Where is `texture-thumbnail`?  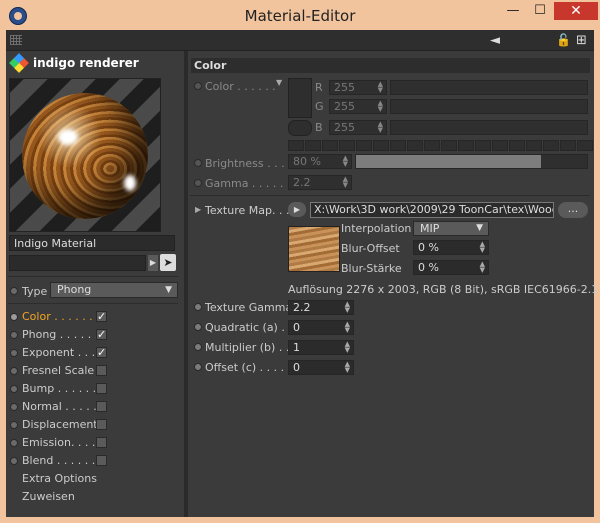 texture-thumbnail is located at coordinates (314, 249).